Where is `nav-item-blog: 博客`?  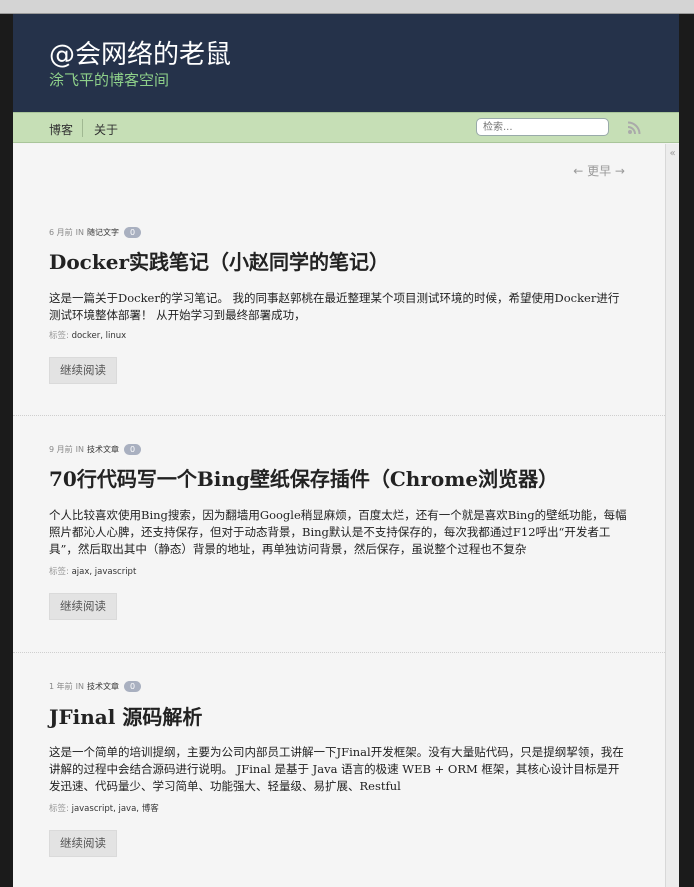
nav-item-blog: 博客 is located at coordinates (61, 129).